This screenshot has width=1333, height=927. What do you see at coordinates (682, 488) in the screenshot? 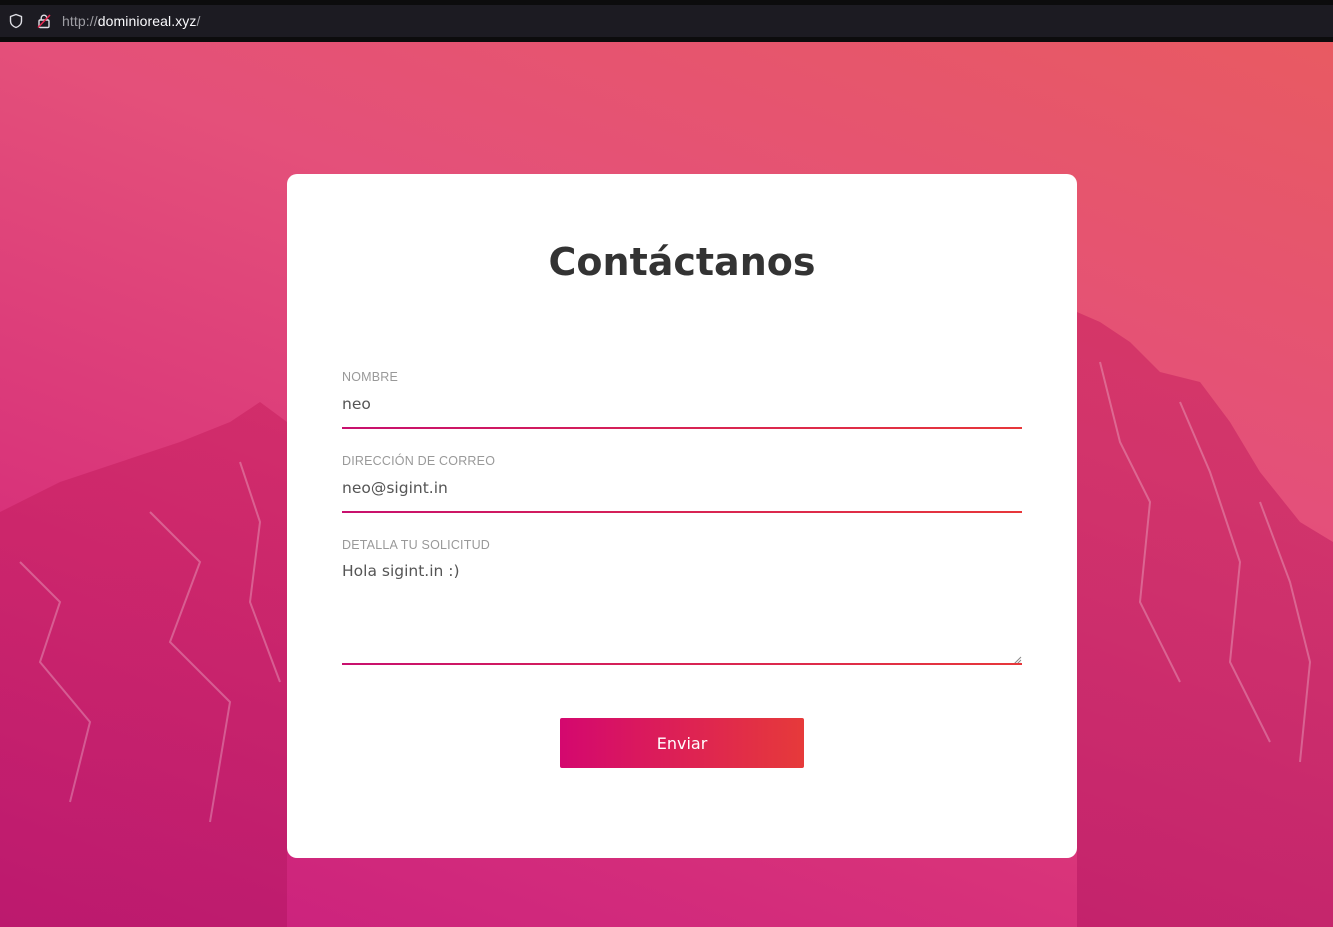
I see `email-input` at bounding box center [682, 488].